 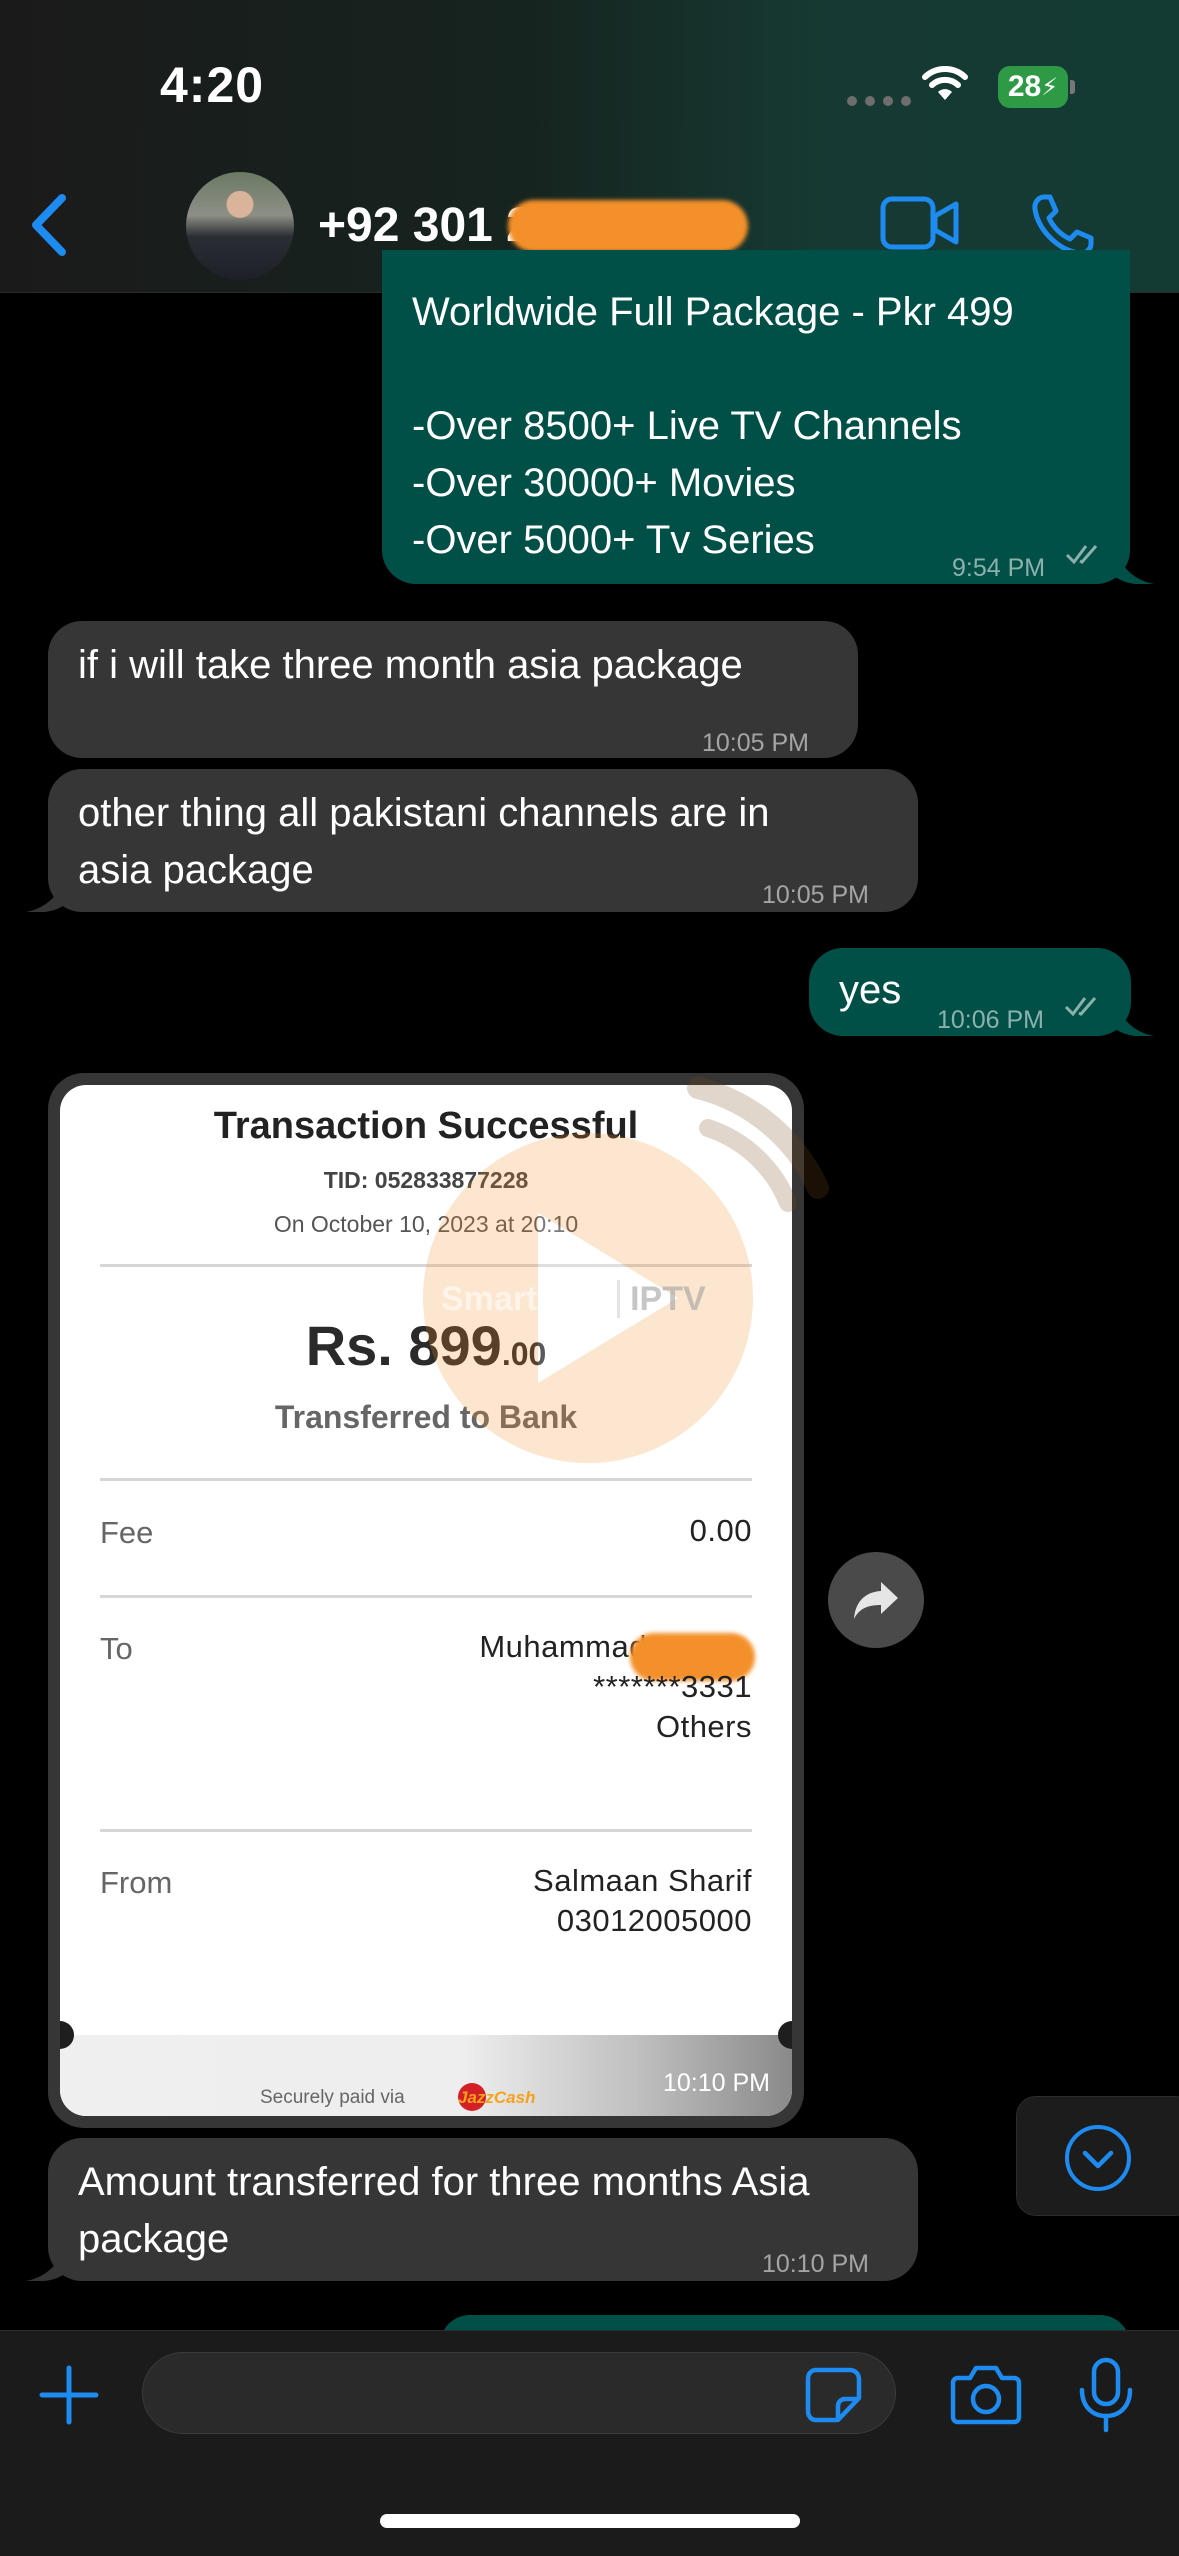 What do you see at coordinates (654, 1920) in the screenshot?
I see `from-number: 03012005000` at bounding box center [654, 1920].